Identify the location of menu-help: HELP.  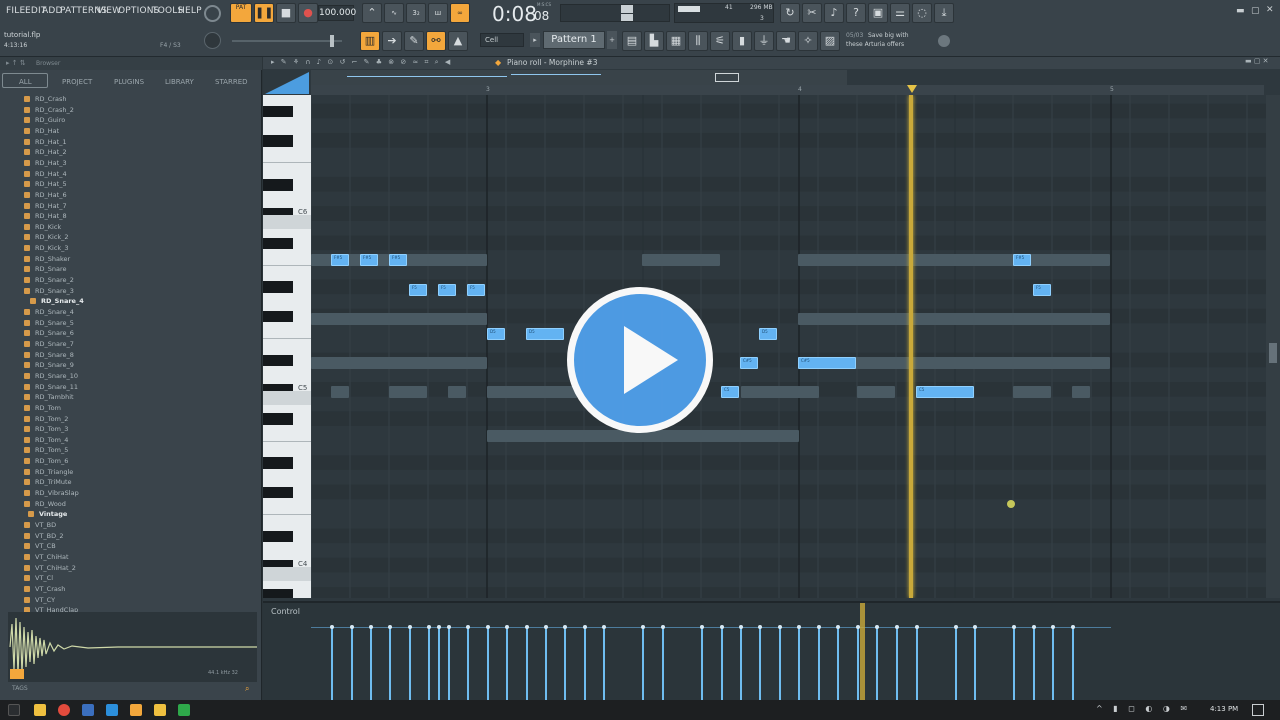
(190, 11).